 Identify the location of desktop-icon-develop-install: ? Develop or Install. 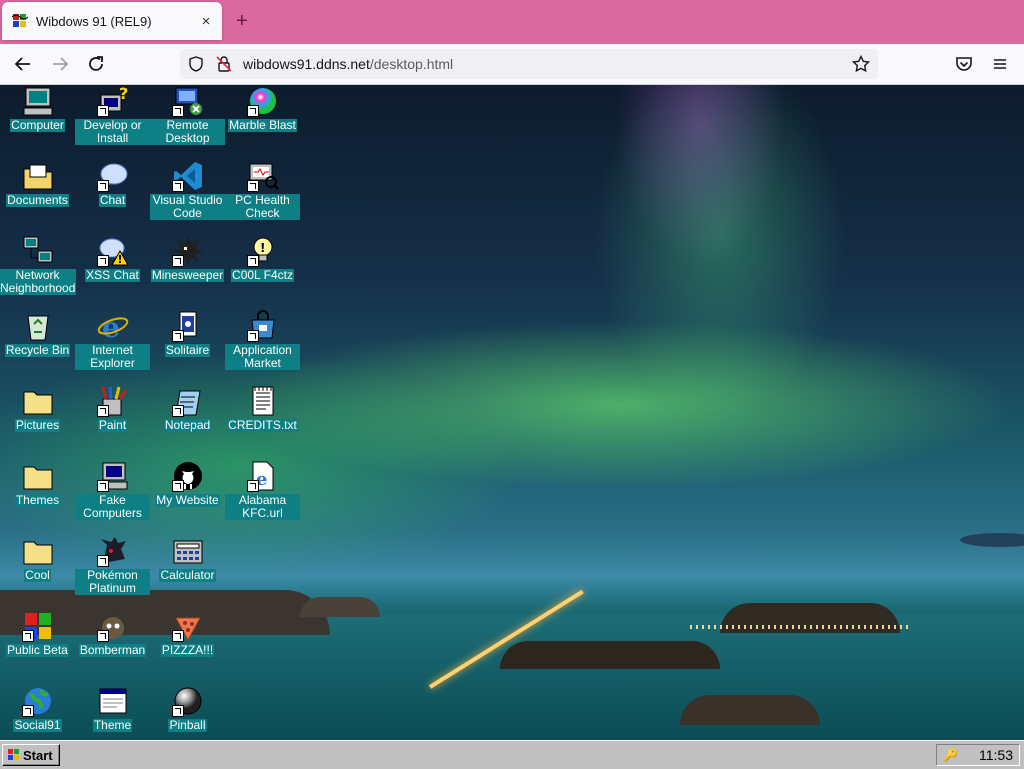
(112, 115).